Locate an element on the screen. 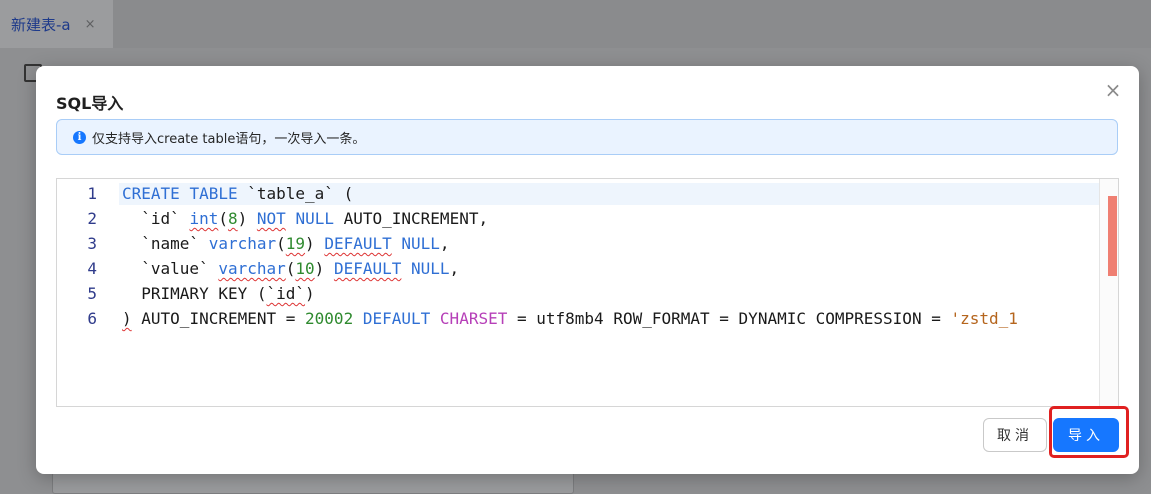 Image resolution: width=1151 pixels, height=494 pixels. cancel-button: 取消 is located at coordinates (1015, 435).